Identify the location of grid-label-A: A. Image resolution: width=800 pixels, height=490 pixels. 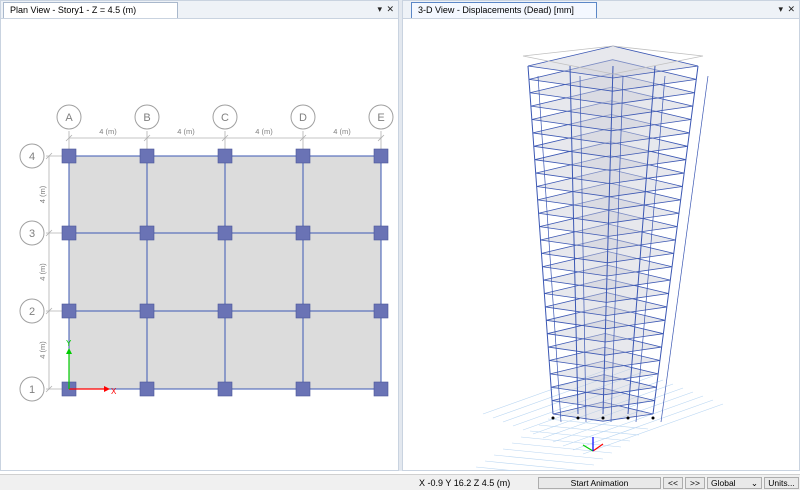
(69, 118).